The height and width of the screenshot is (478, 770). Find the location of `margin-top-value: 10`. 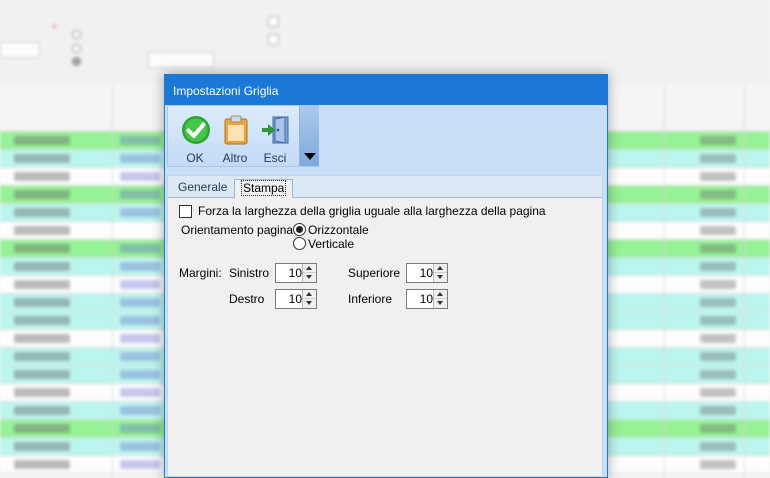

margin-top-value: 10 is located at coordinates (426, 273).